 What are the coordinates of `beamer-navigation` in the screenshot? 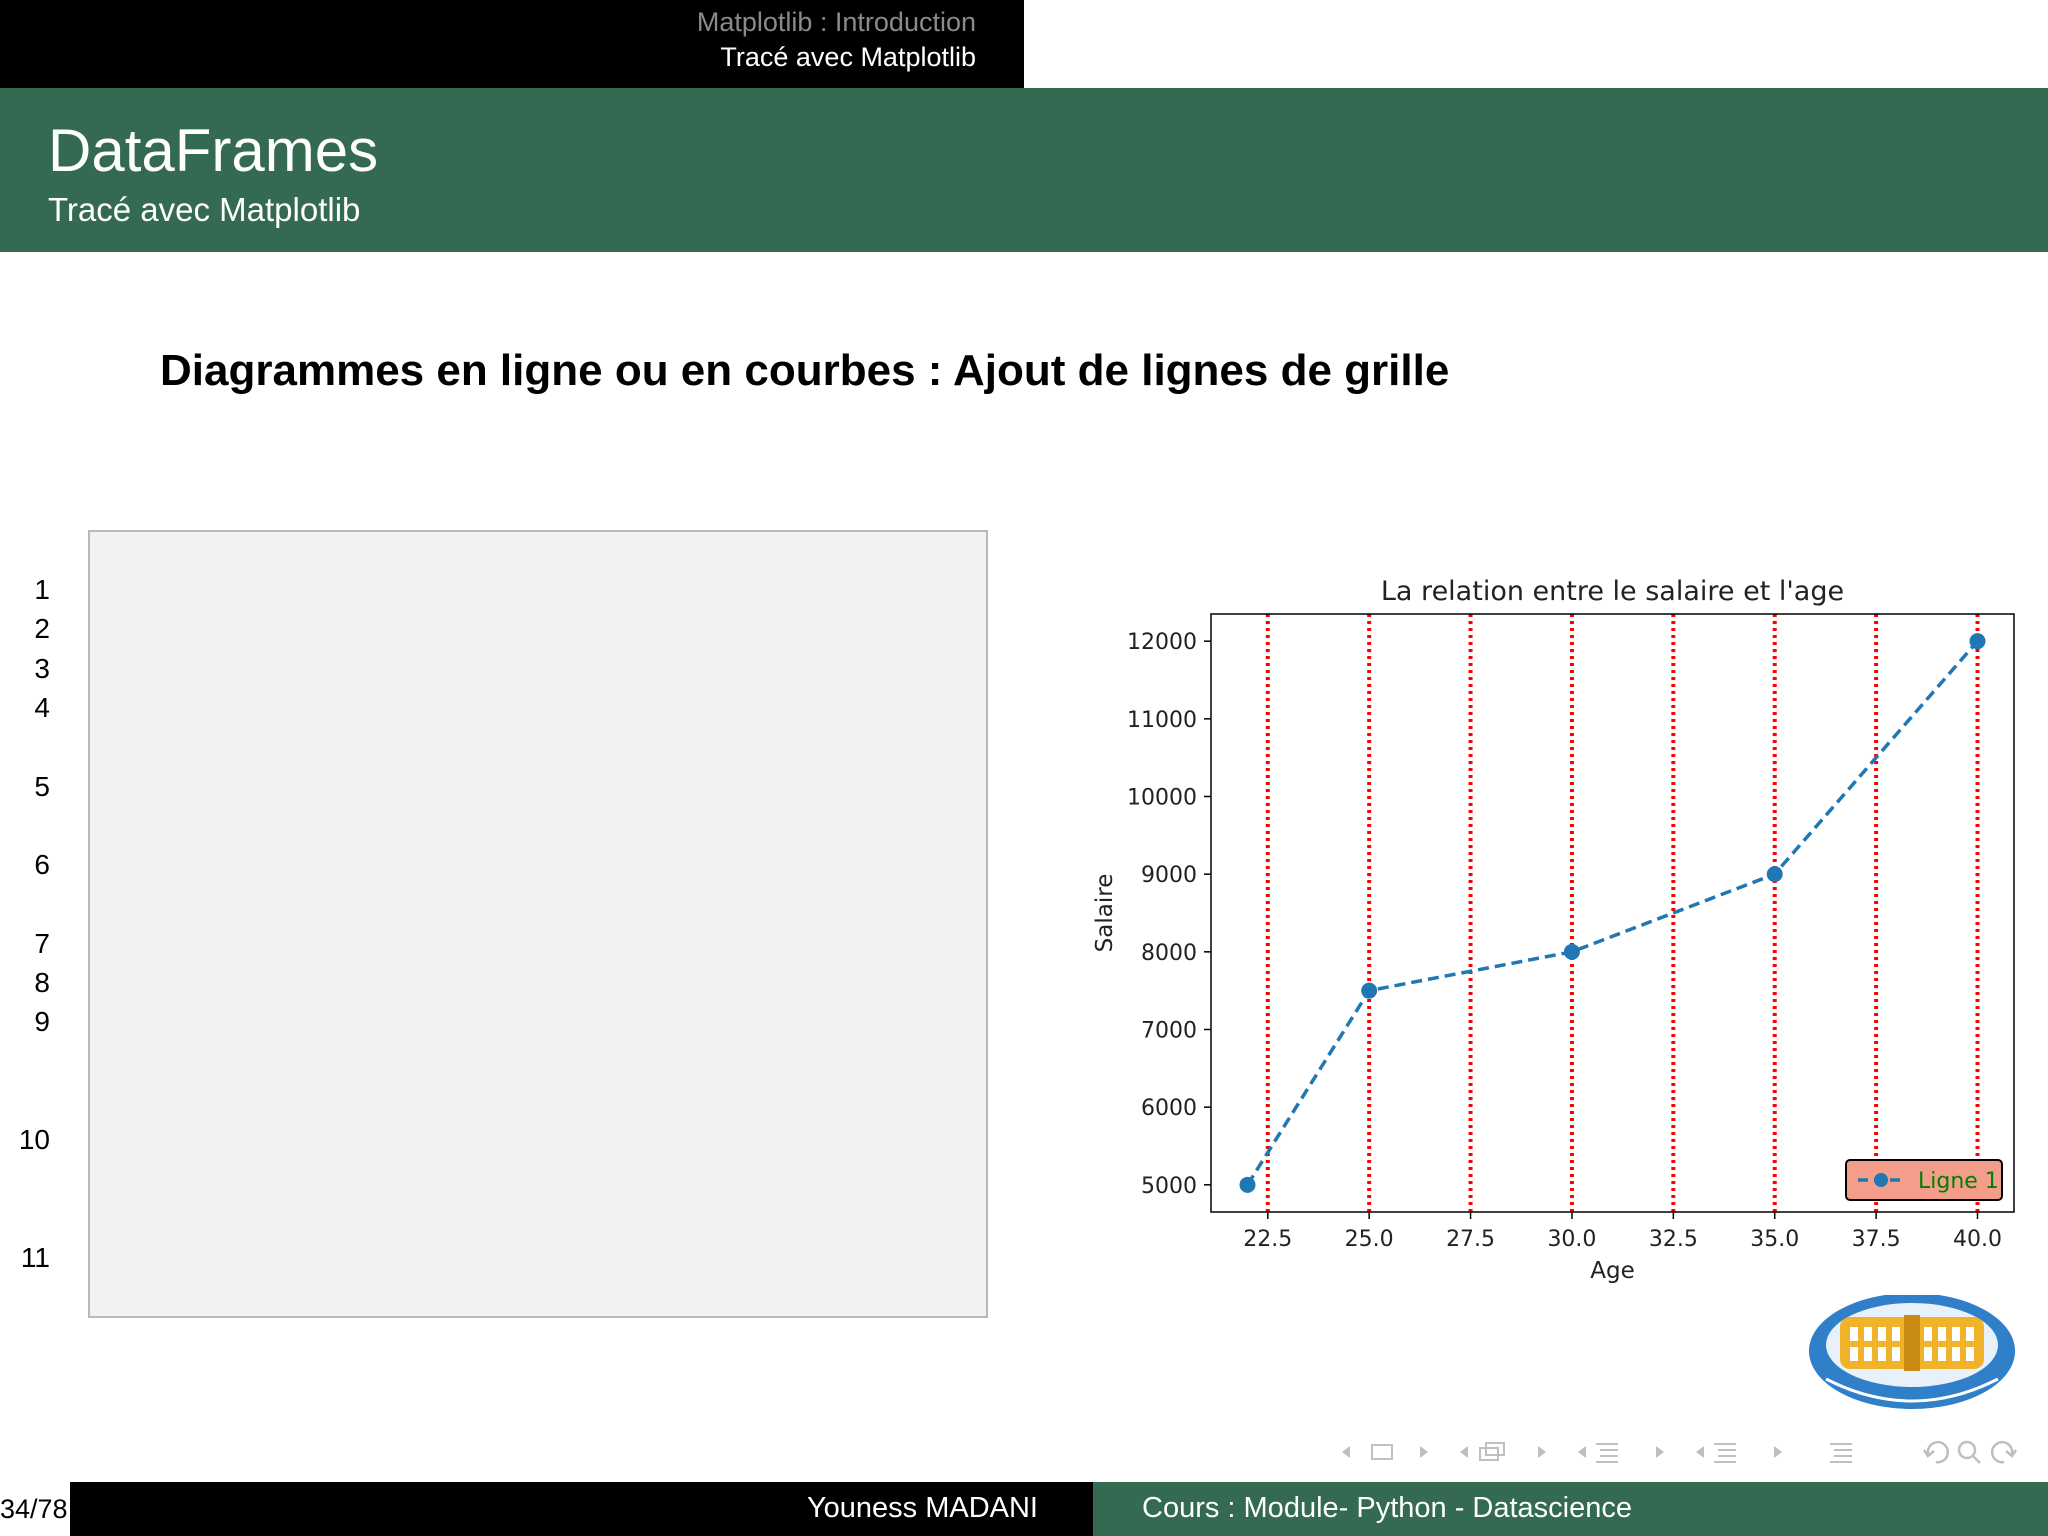 It's located at (1680, 1452).